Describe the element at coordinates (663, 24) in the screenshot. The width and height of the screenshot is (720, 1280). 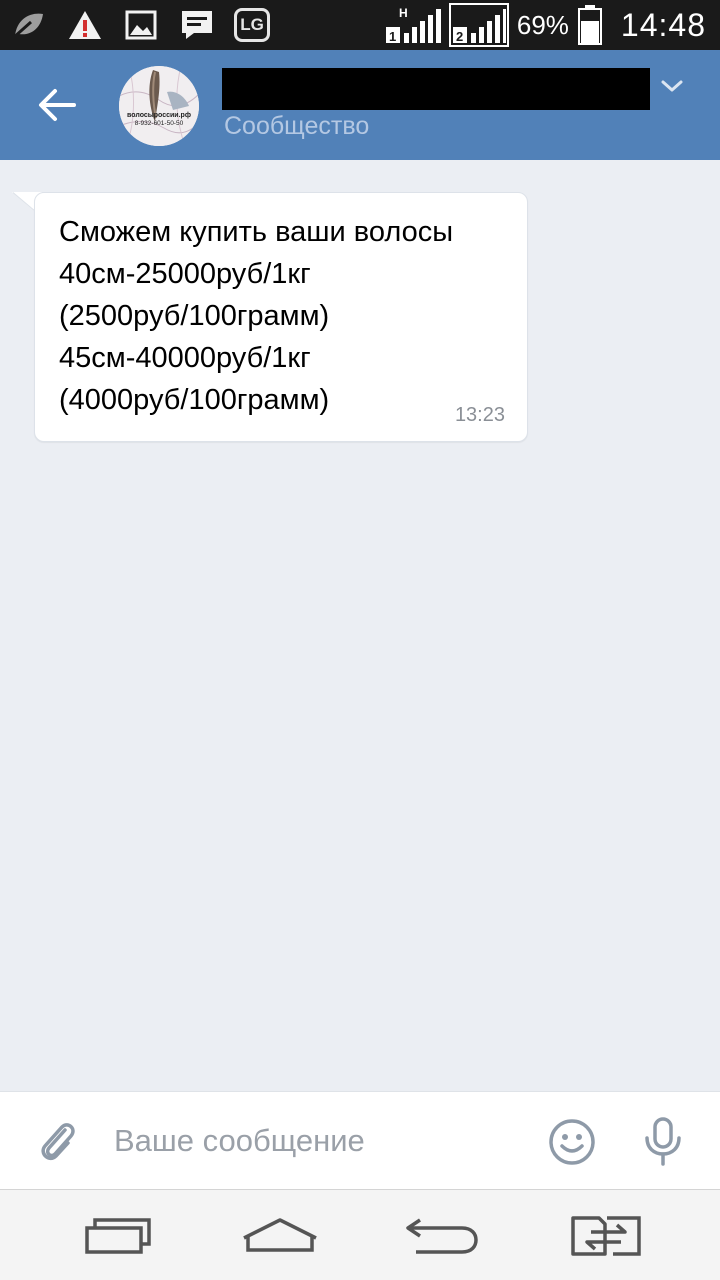
I see `clock: 14:48` at that location.